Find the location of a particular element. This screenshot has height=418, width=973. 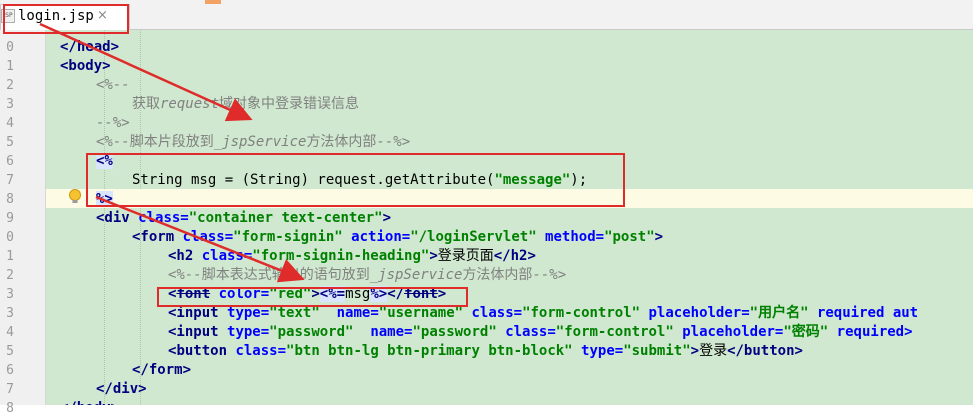

code-line: <body> is located at coordinates (85, 66).